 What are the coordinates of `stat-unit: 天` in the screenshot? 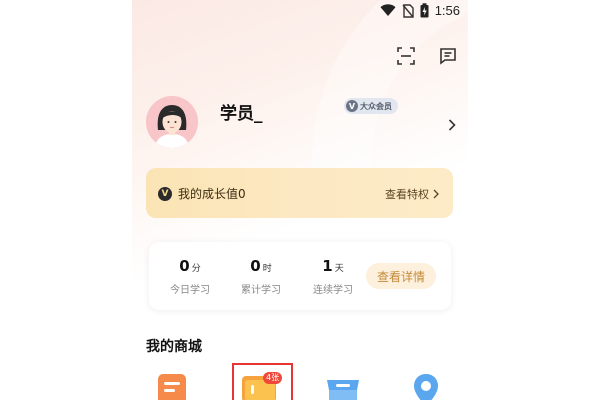 It's located at (339, 269).